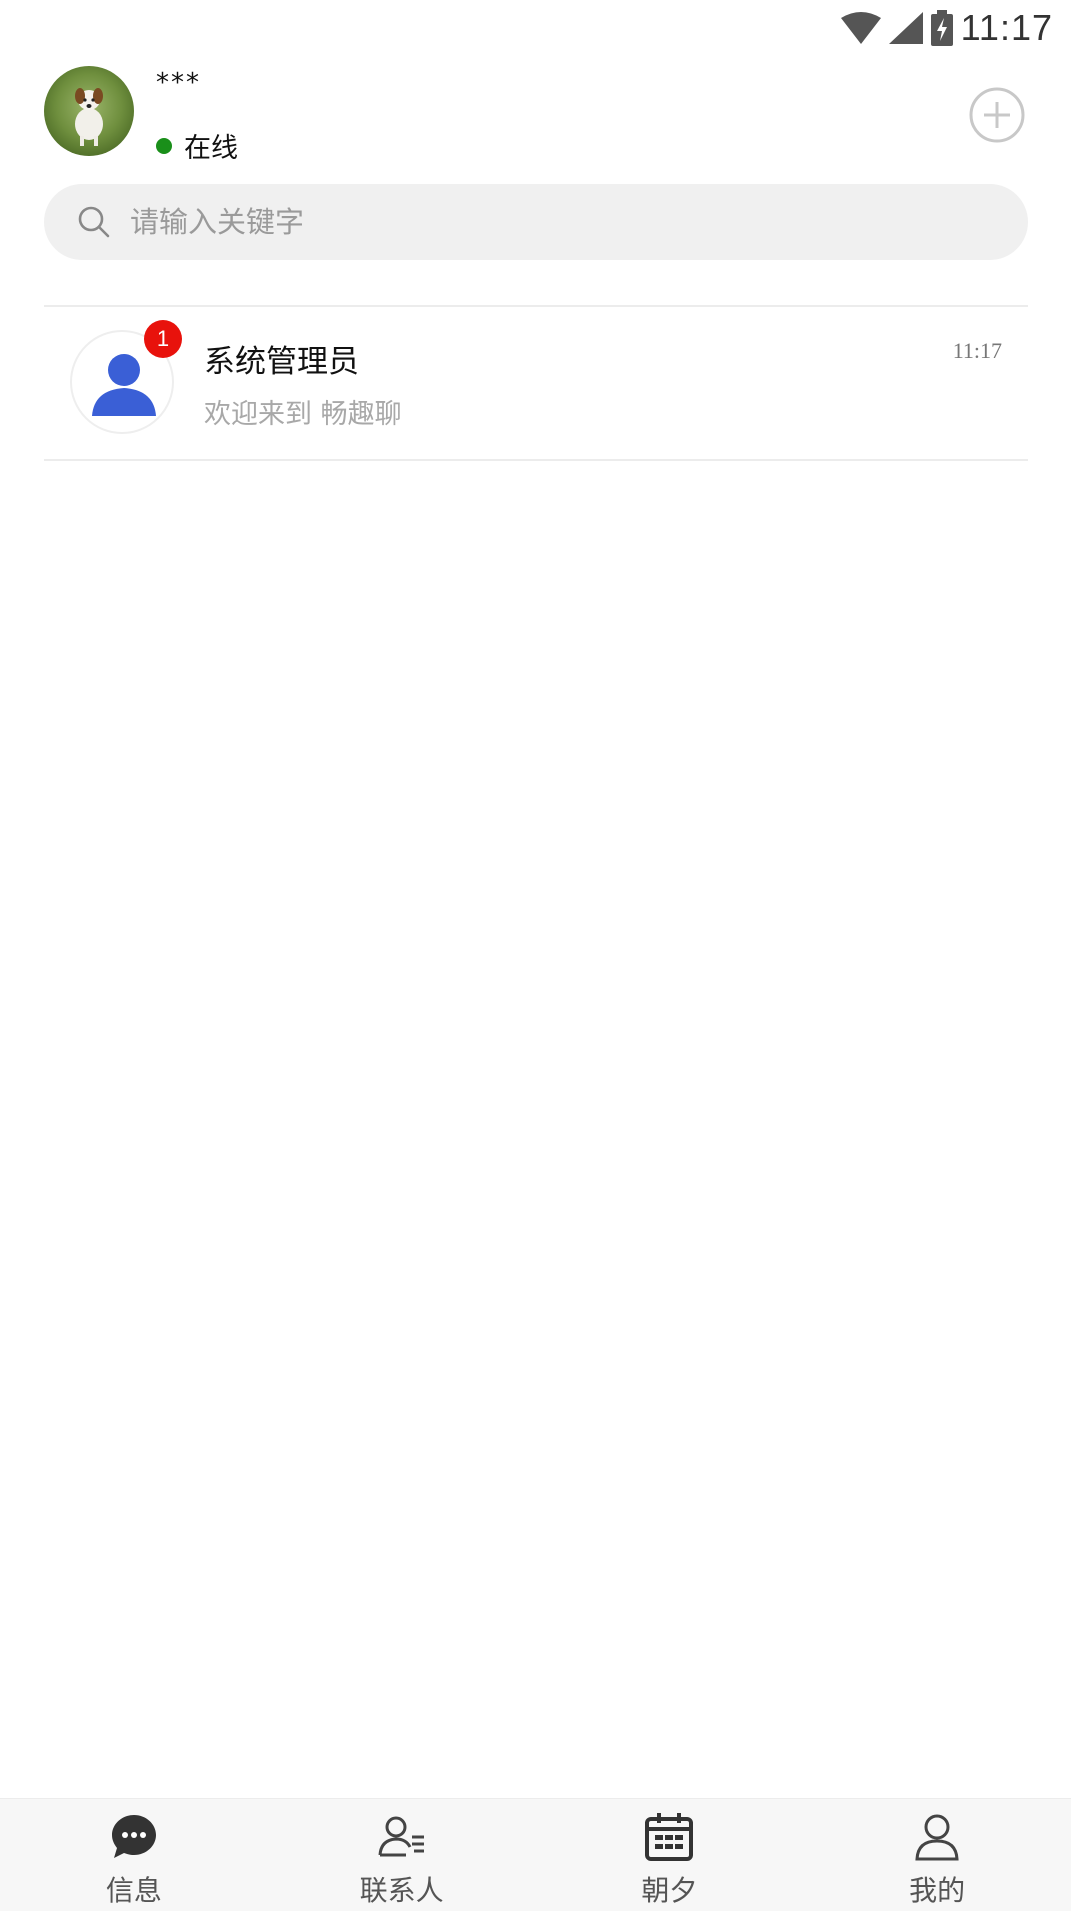 This screenshot has width=1071, height=1911. I want to click on unread-badge: 1, so click(163, 339).